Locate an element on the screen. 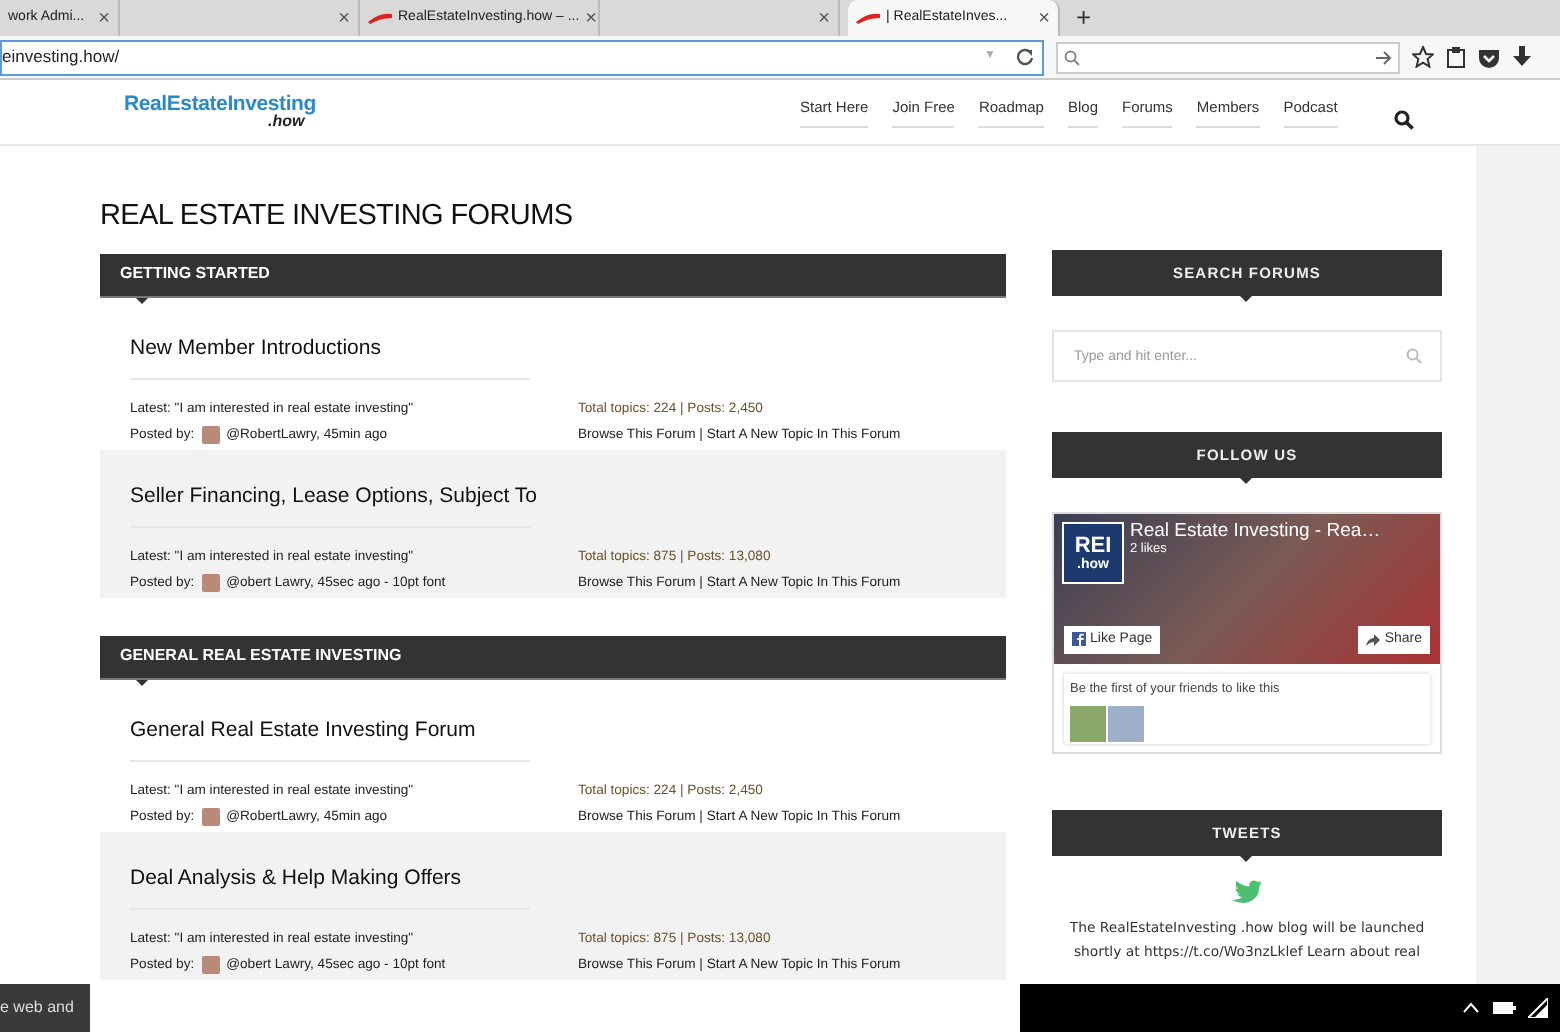  search-field is located at coordinates (1228, 57).